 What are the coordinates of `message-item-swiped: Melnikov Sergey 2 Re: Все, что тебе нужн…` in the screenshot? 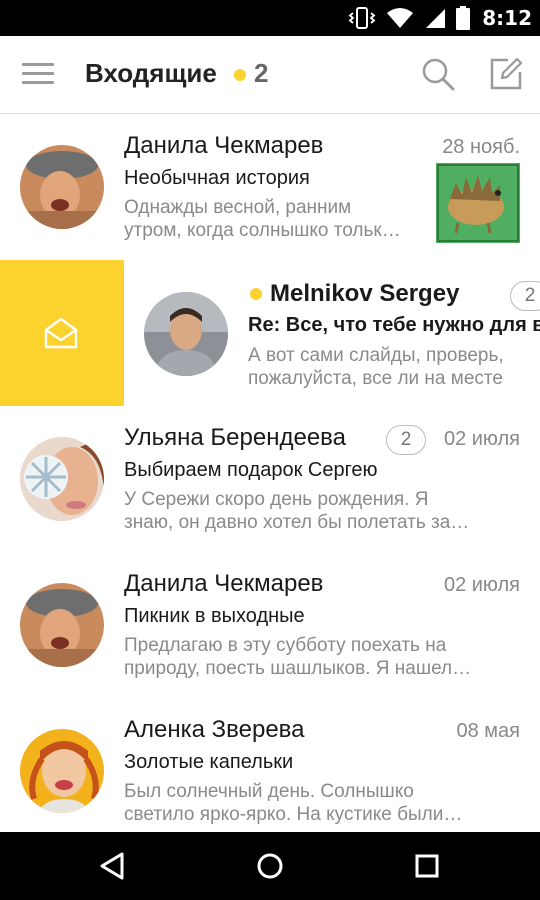 It's located at (332, 333).